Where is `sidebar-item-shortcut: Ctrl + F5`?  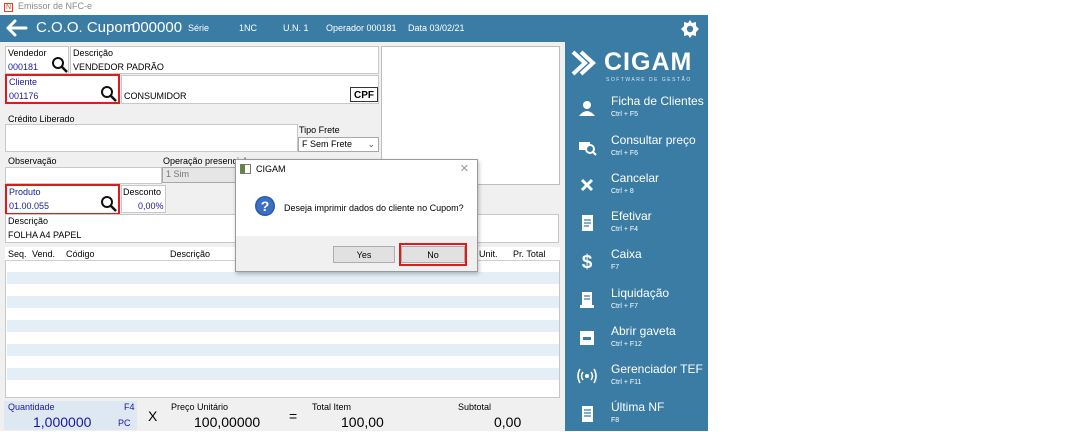
sidebar-item-shortcut: Ctrl + F5 is located at coordinates (625, 114).